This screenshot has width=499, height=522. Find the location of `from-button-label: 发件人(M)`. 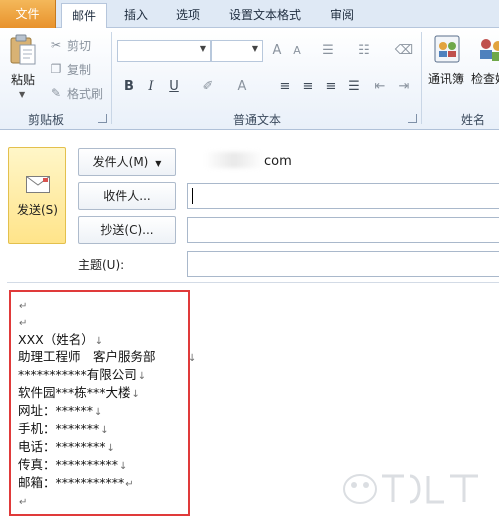

from-button-label: 发件人(M) is located at coordinates (120, 162).